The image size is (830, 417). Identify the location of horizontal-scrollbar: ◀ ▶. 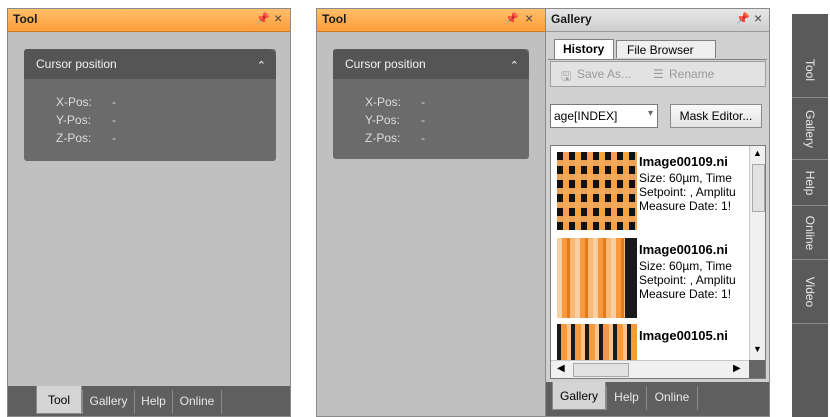
(650, 369).